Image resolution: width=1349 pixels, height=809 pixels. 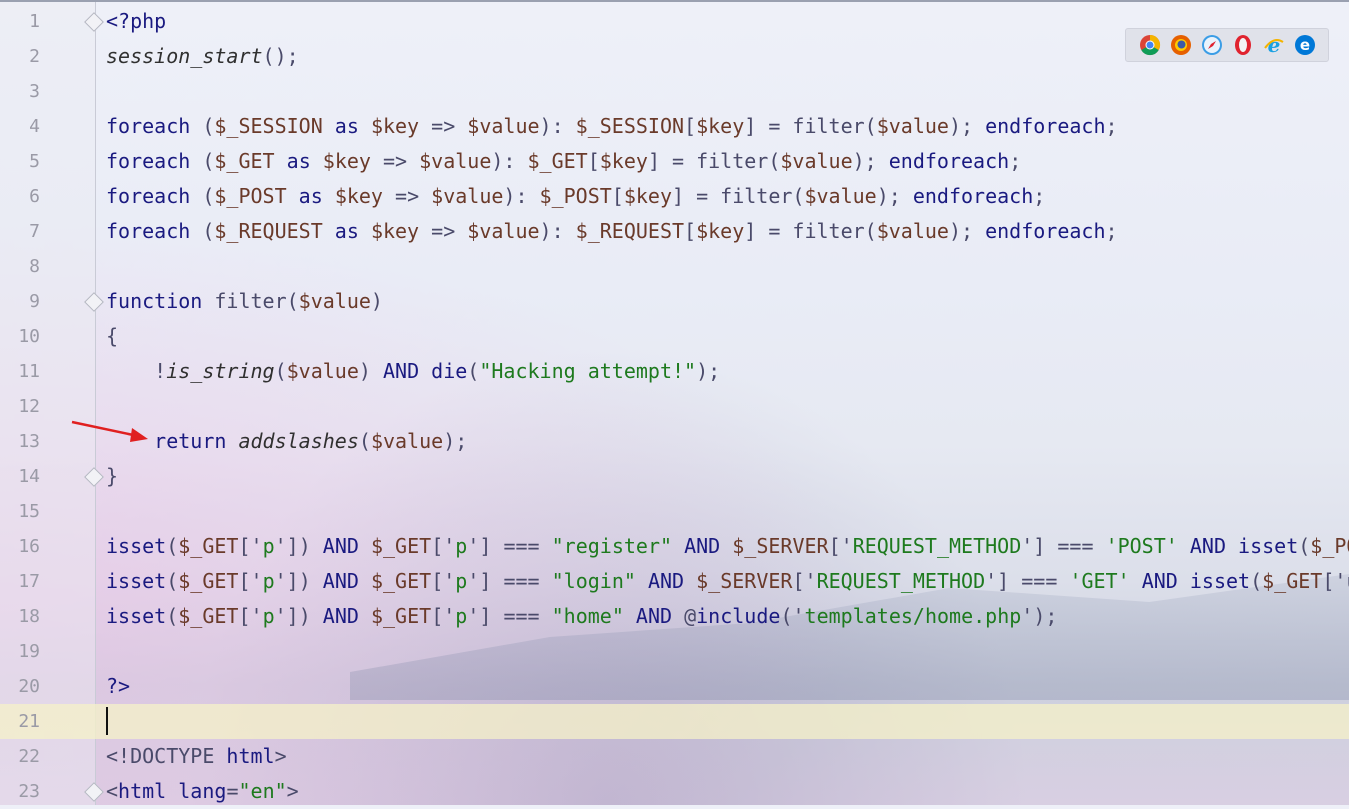 What do you see at coordinates (674, 756) in the screenshot?
I see `code-line: 22 <!DOCTYPE html>` at bounding box center [674, 756].